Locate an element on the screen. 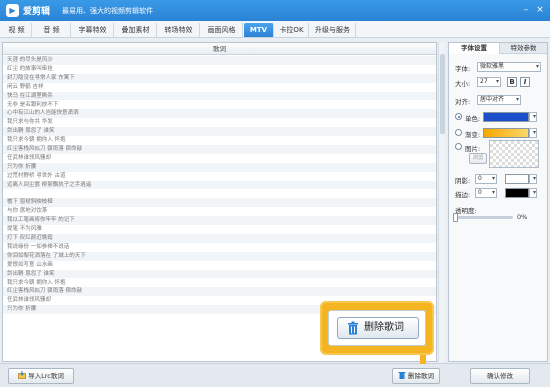 The height and width of the screenshot is (387, 550). image-label: 图片: is located at coordinates (473, 149).